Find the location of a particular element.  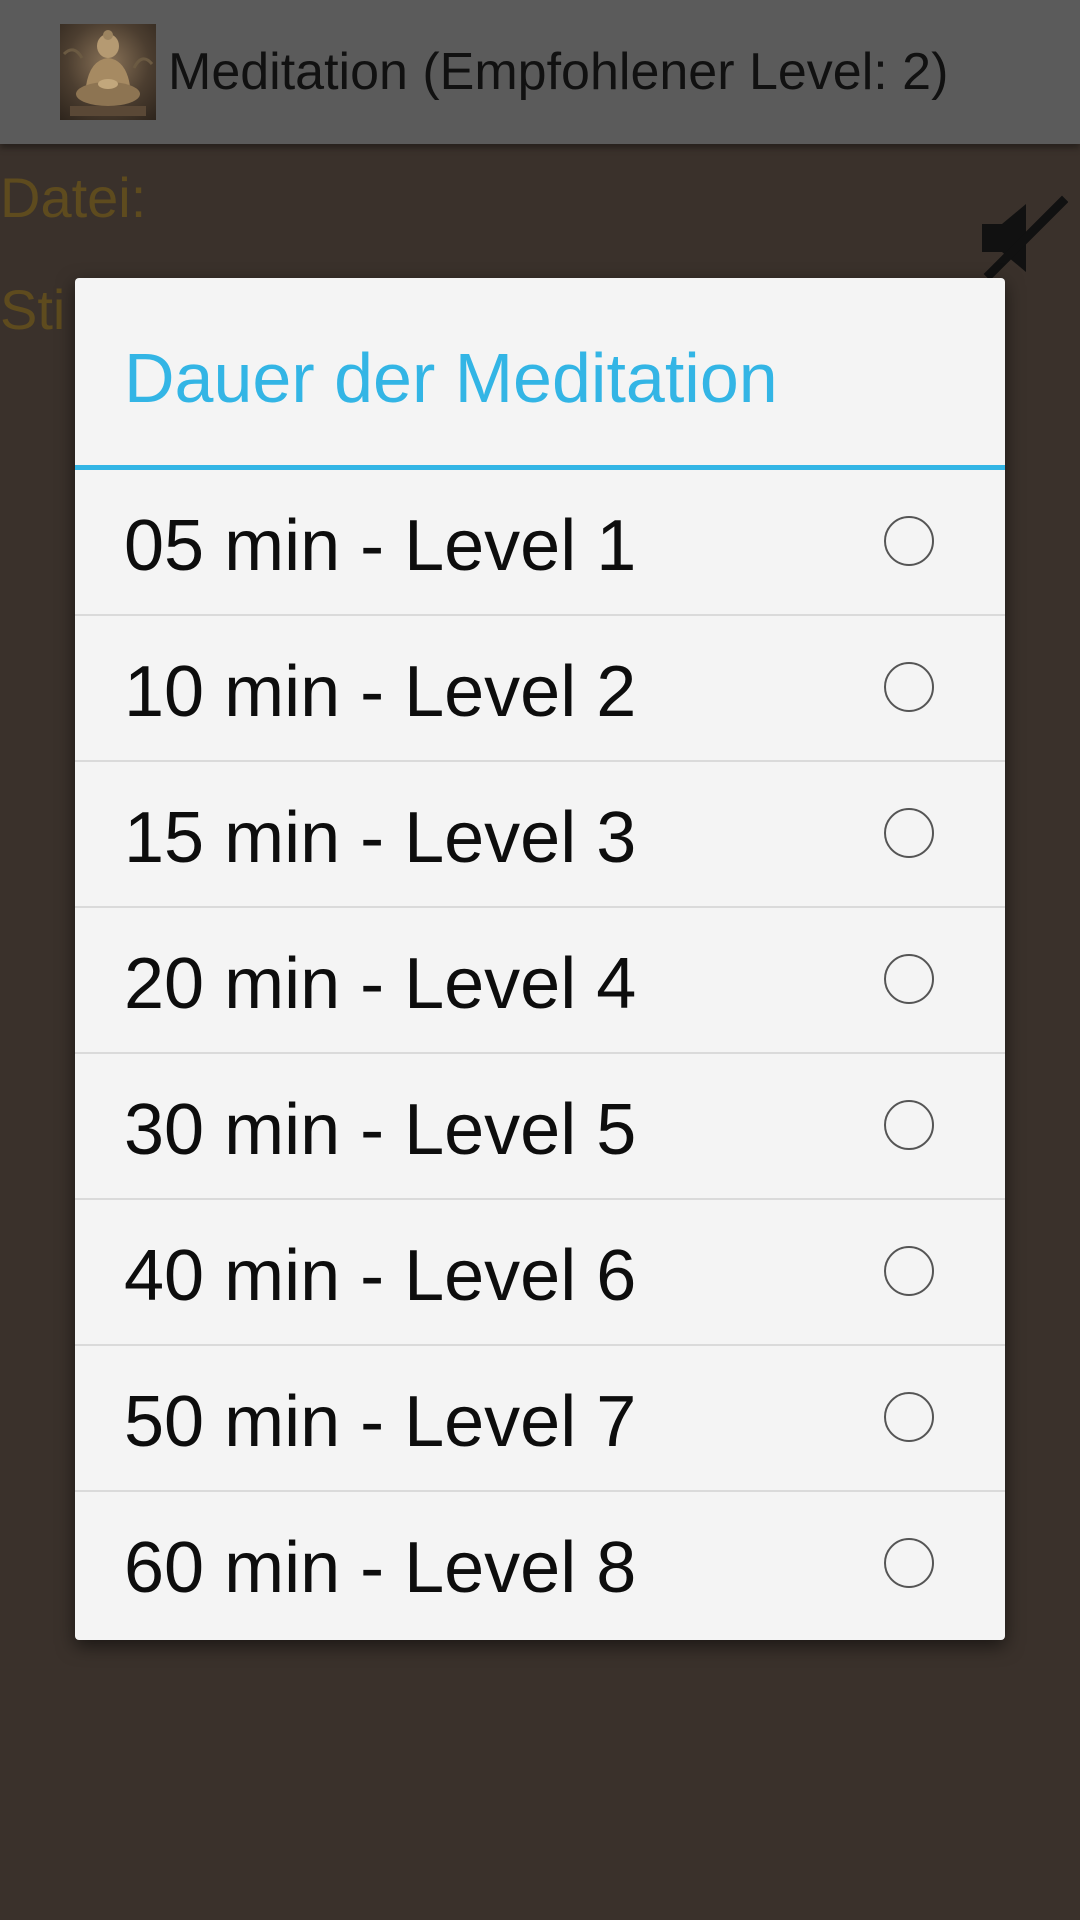

app-title: Meditation (Empfohlener Level: 2) is located at coordinates (558, 72).